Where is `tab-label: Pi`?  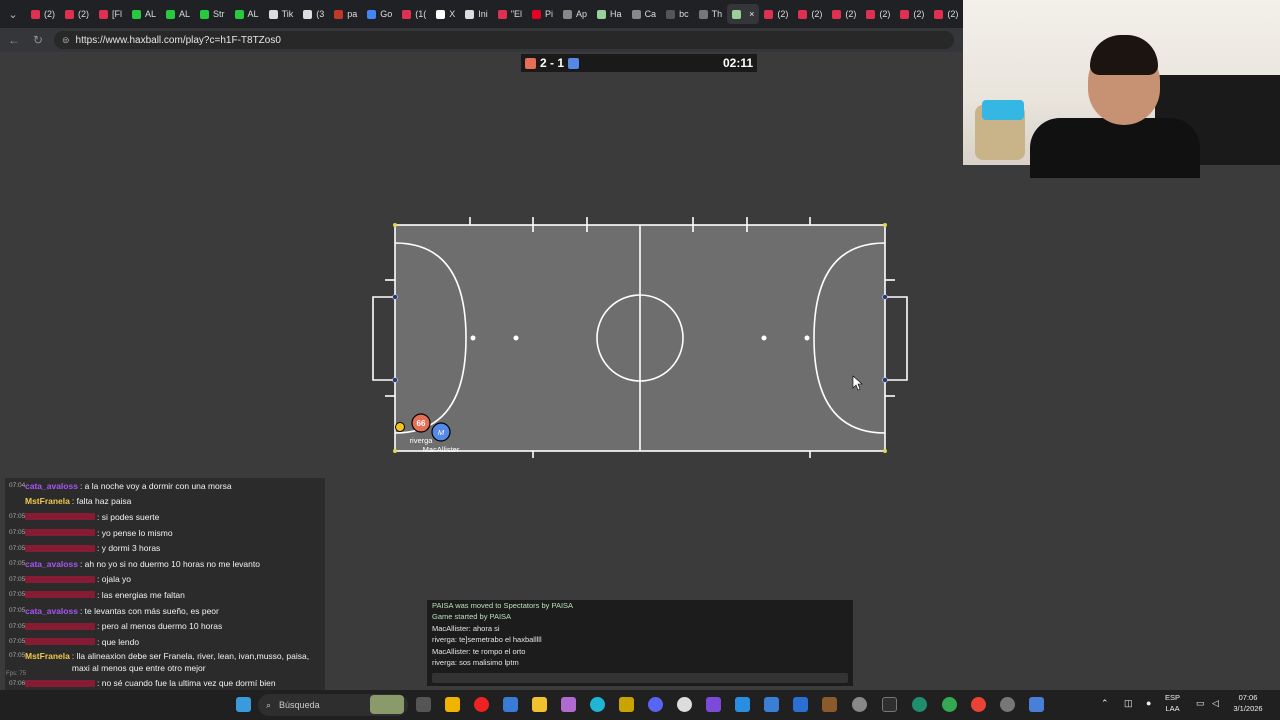
tab-label: Pi is located at coordinates (549, 14).